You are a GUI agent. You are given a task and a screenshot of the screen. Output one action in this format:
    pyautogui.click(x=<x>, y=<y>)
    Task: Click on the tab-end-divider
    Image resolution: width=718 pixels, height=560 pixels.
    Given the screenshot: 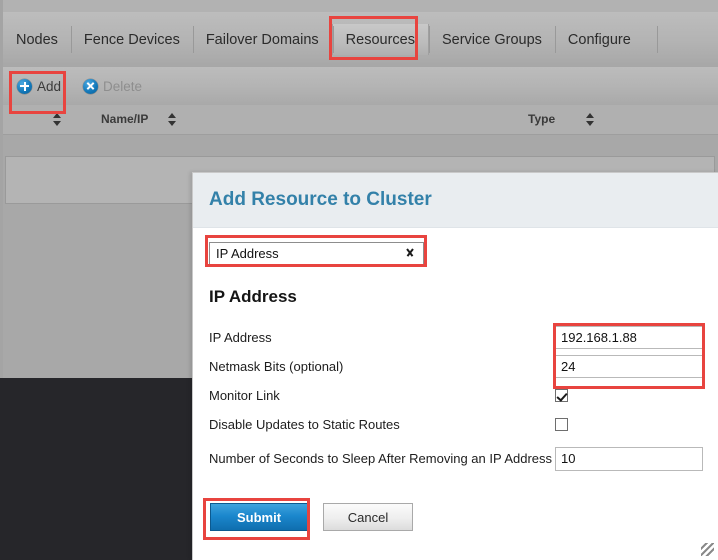 What is the action you would take?
    pyautogui.click(x=657, y=39)
    